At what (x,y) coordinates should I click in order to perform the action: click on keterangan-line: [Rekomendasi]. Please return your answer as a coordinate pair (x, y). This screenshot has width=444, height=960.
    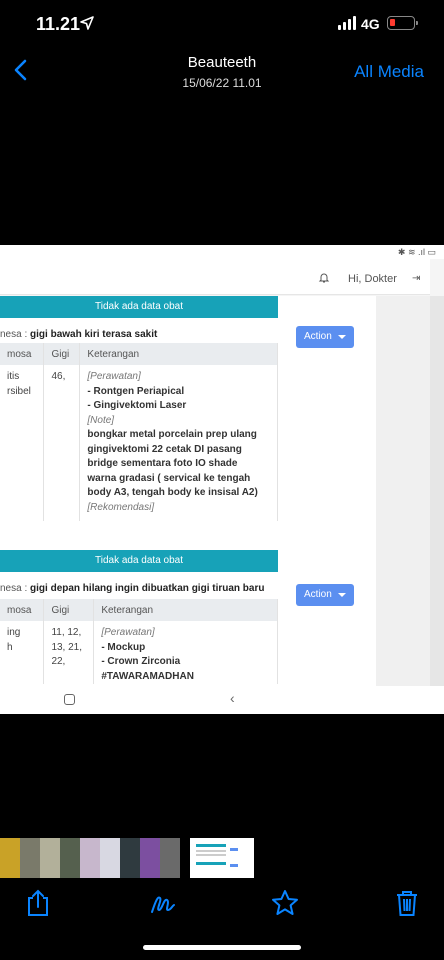
    Looking at the image, I should click on (121, 507).